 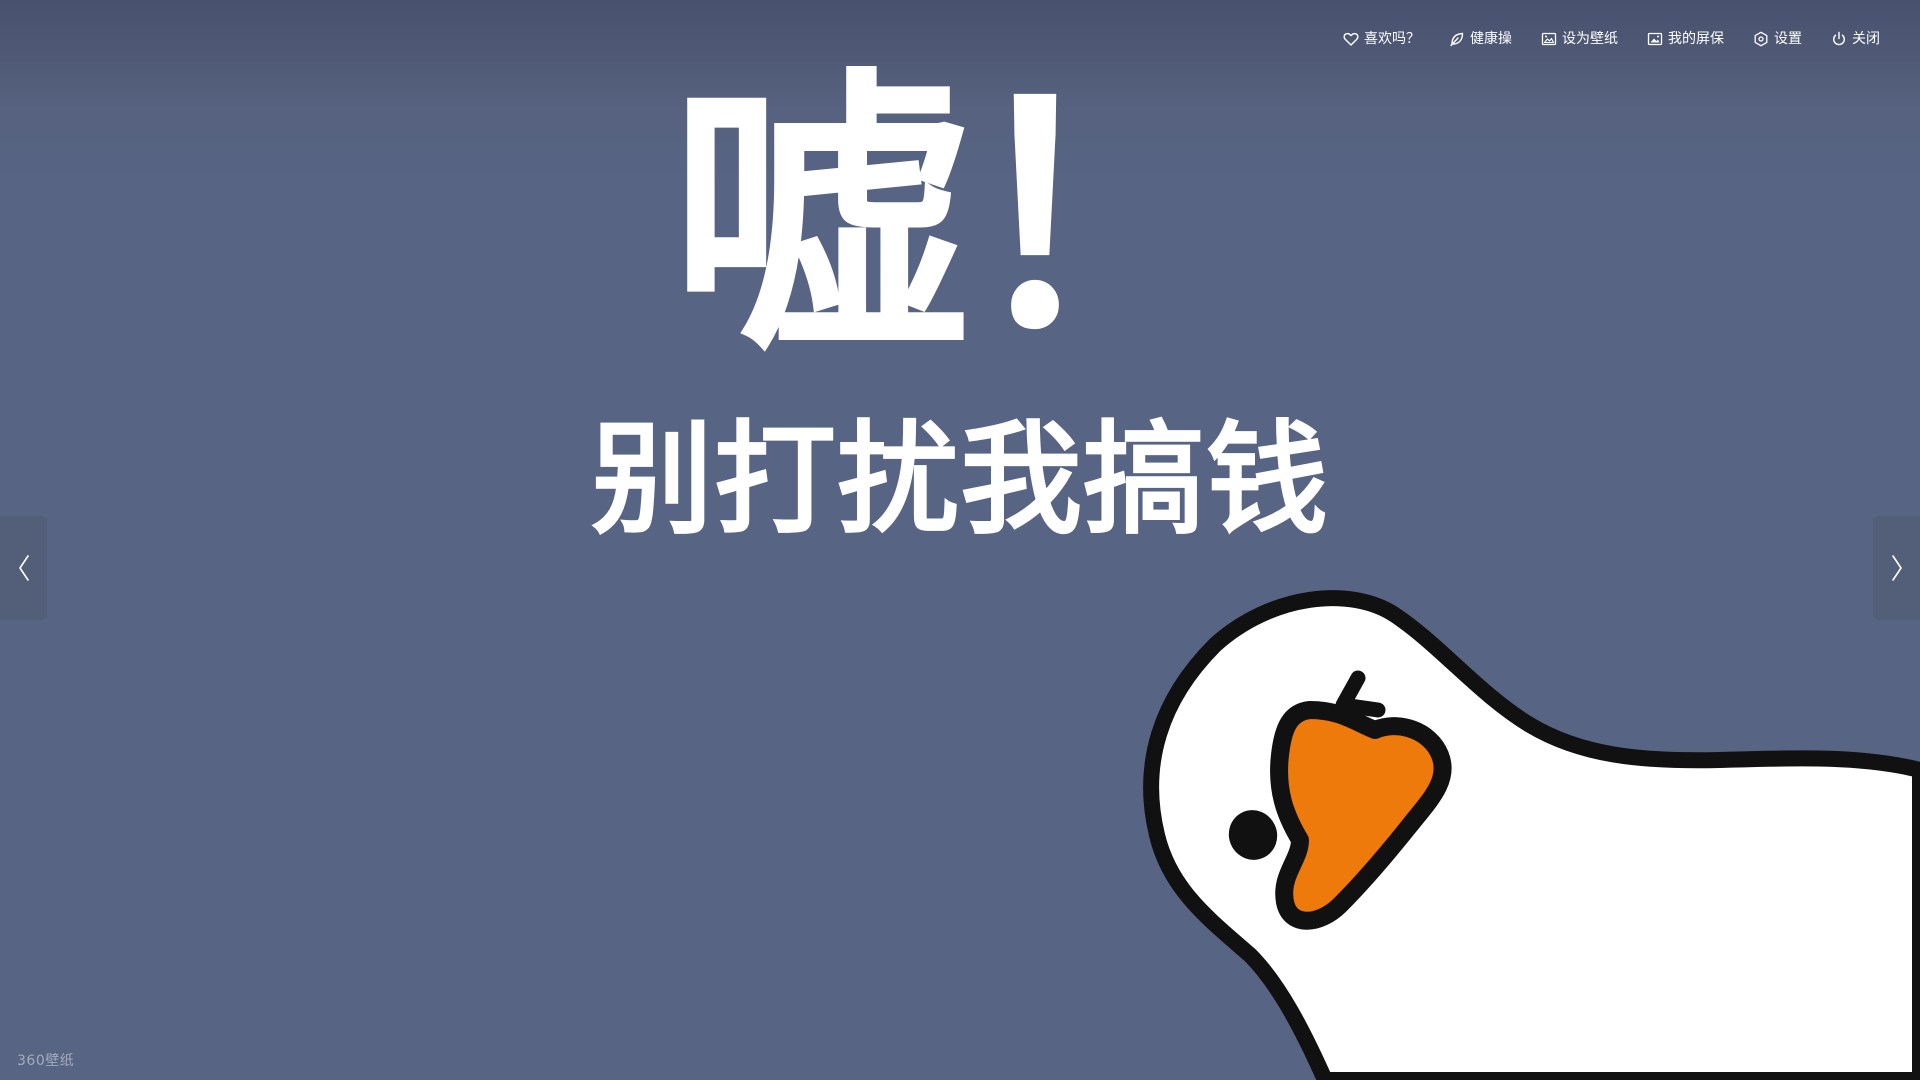 I want to click on chevron-left-icon, so click(x=24, y=568).